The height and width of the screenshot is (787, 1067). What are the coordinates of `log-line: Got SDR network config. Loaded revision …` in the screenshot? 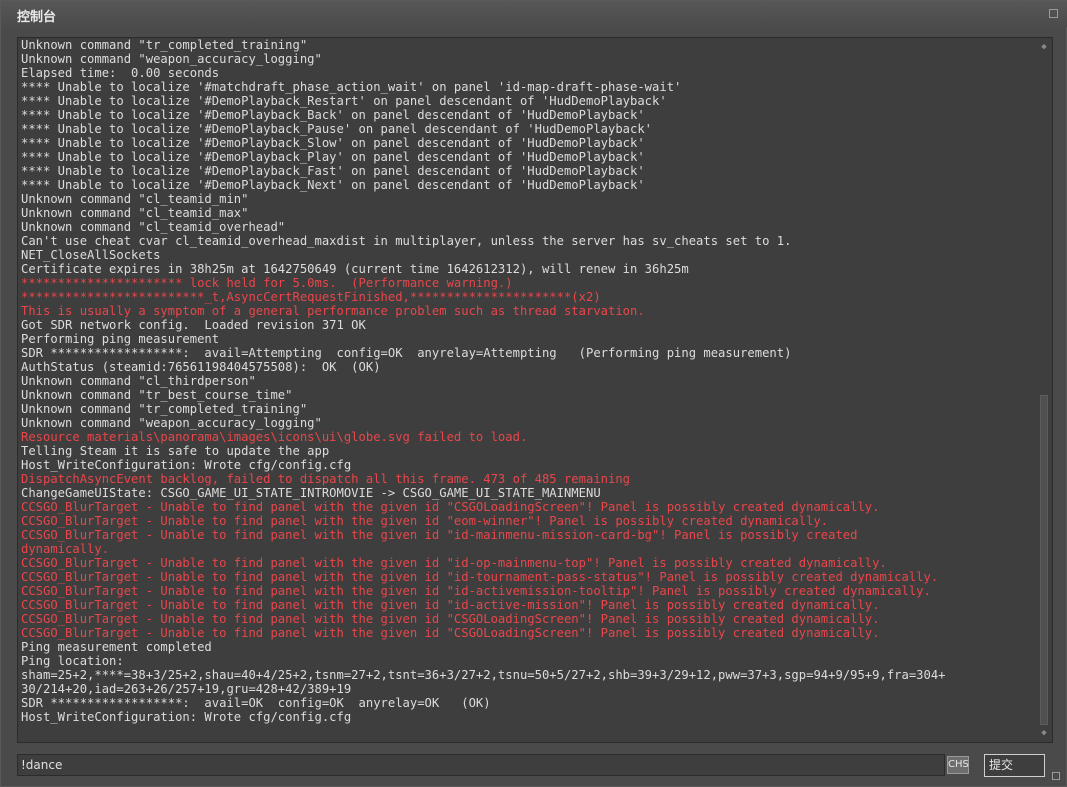 It's located at (193, 325).